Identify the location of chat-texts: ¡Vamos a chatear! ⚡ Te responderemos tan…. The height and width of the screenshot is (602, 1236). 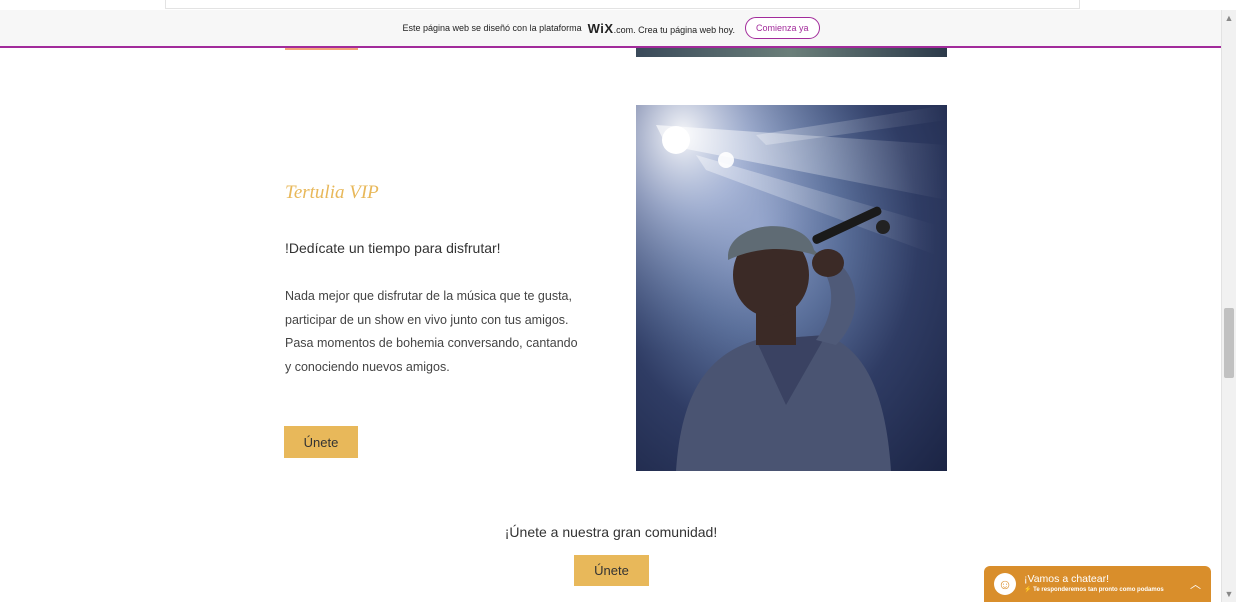
(1107, 583).